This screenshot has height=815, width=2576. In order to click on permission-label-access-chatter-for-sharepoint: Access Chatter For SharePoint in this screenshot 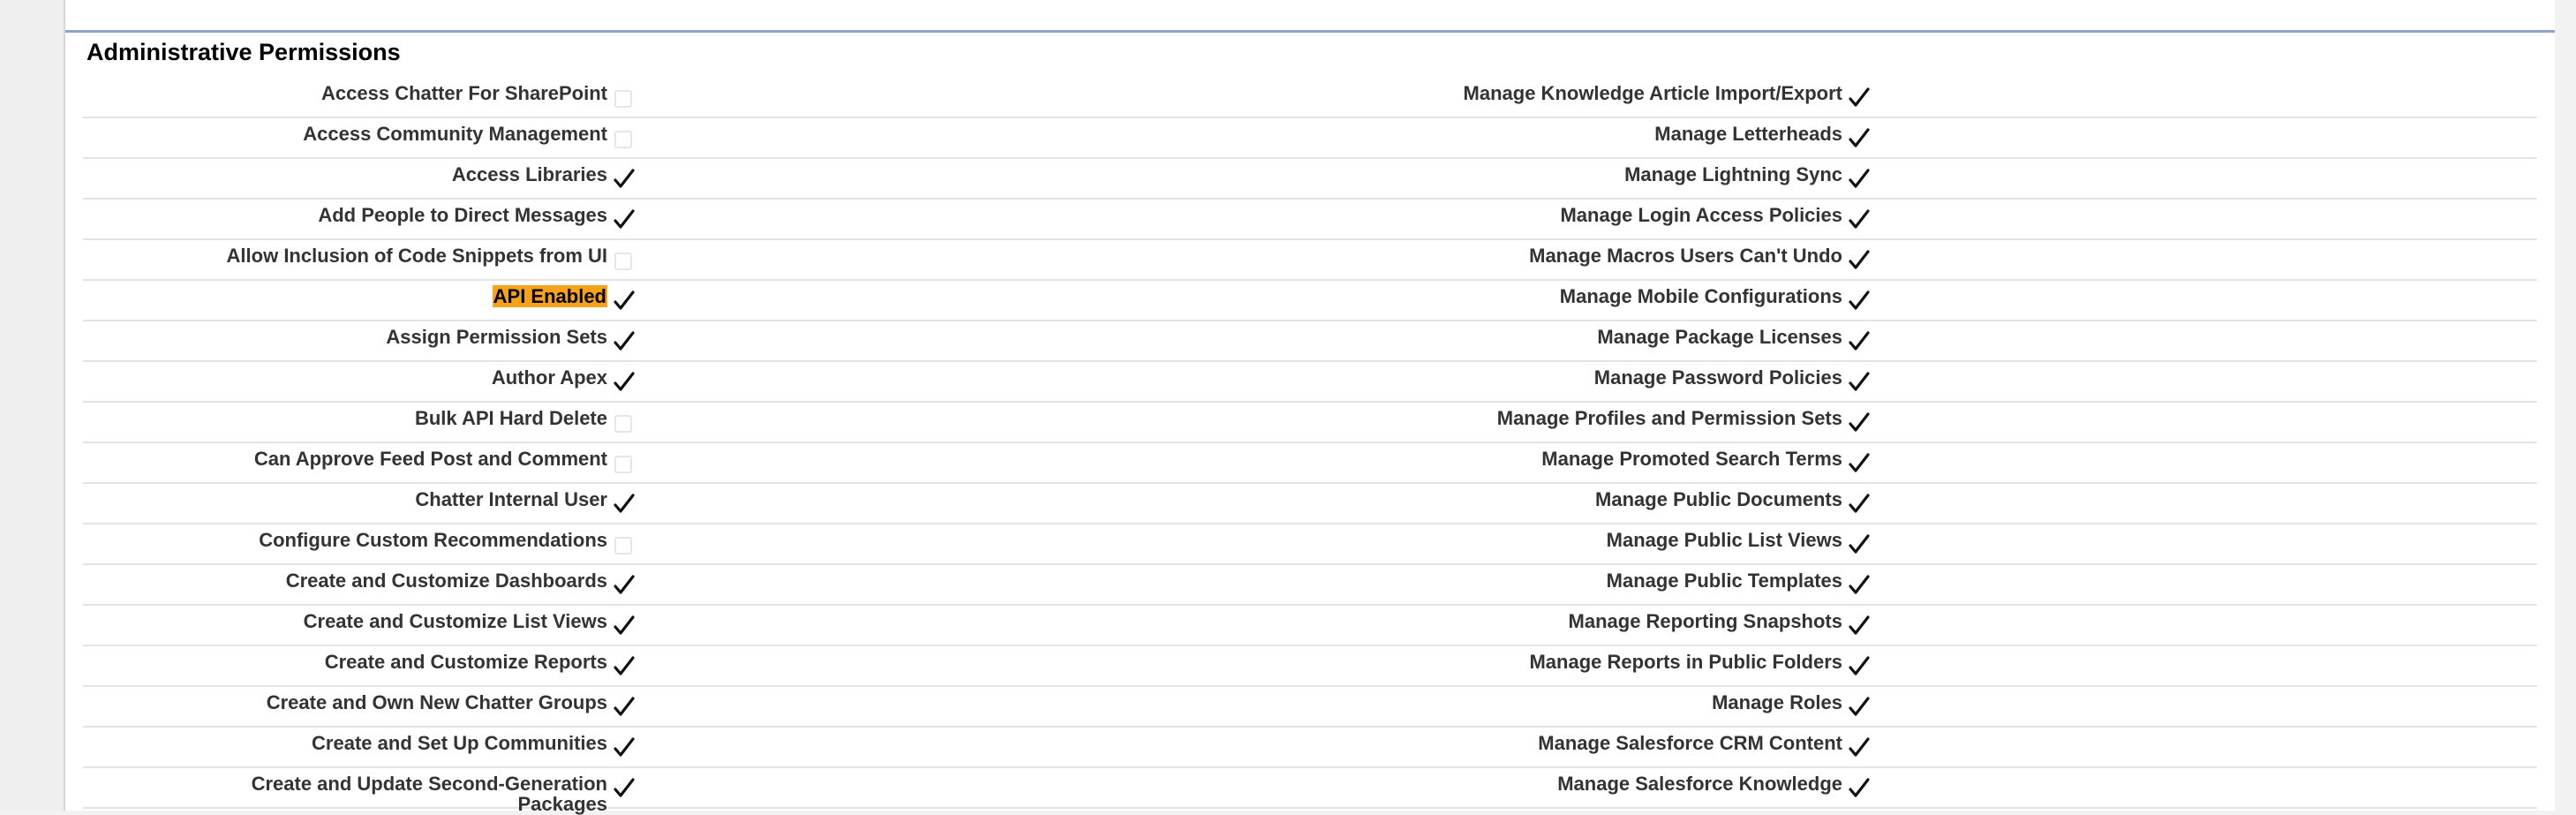, I will do `click(464, 93)`.